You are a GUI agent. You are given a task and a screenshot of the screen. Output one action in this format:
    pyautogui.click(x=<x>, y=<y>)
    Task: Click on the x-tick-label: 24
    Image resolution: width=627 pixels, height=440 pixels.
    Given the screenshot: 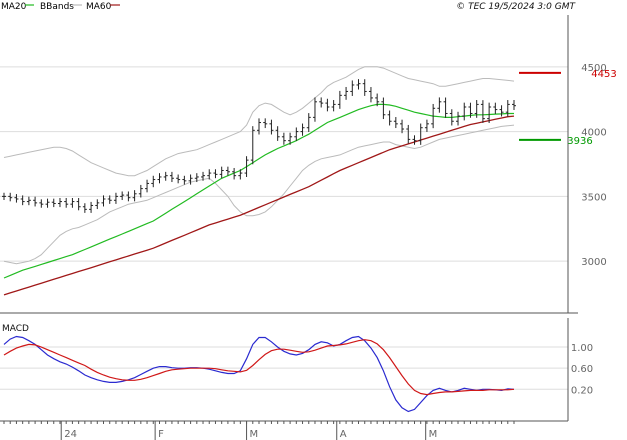 What is the action you would take?
    pyautogui.click(x=70, y=434)
    